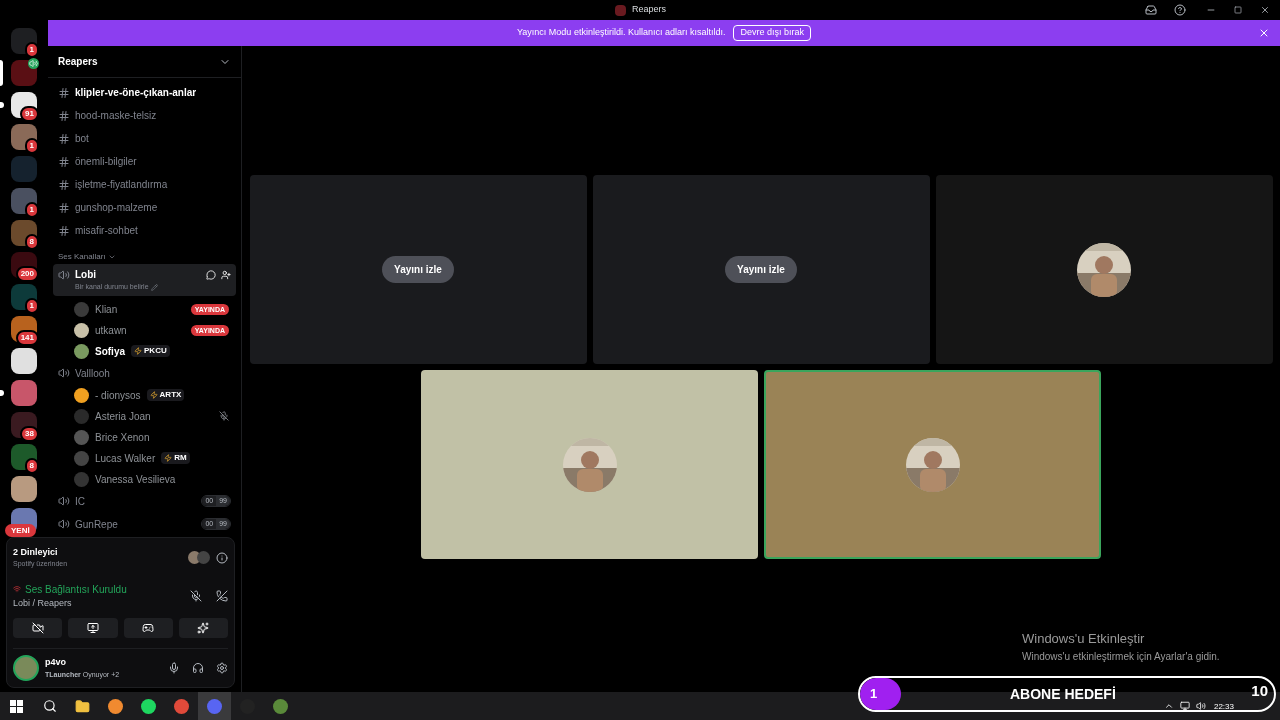 This screenshot has height=720, width=1280. I want to click on connection-status: Ses Bağlantısı Kuruldu, so click(76, 589).